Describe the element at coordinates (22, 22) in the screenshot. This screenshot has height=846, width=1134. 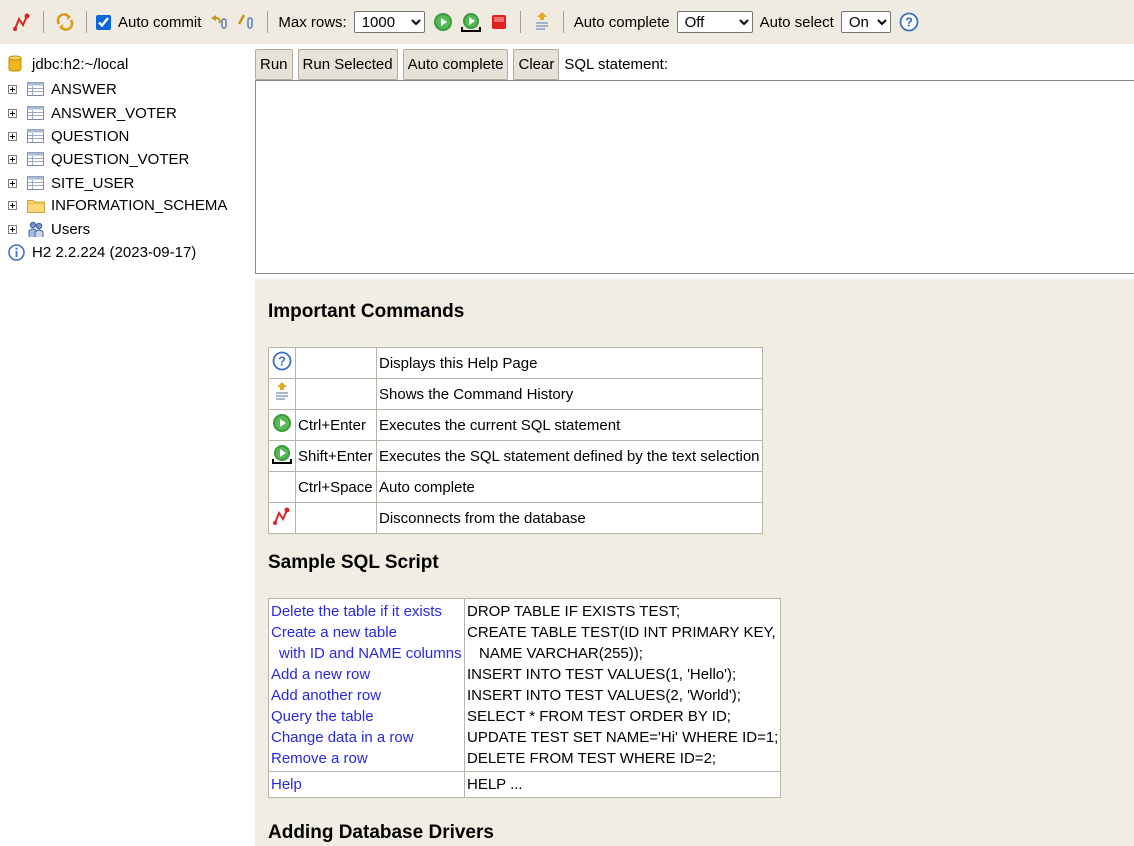
I see `disconnect-icon` at that location.